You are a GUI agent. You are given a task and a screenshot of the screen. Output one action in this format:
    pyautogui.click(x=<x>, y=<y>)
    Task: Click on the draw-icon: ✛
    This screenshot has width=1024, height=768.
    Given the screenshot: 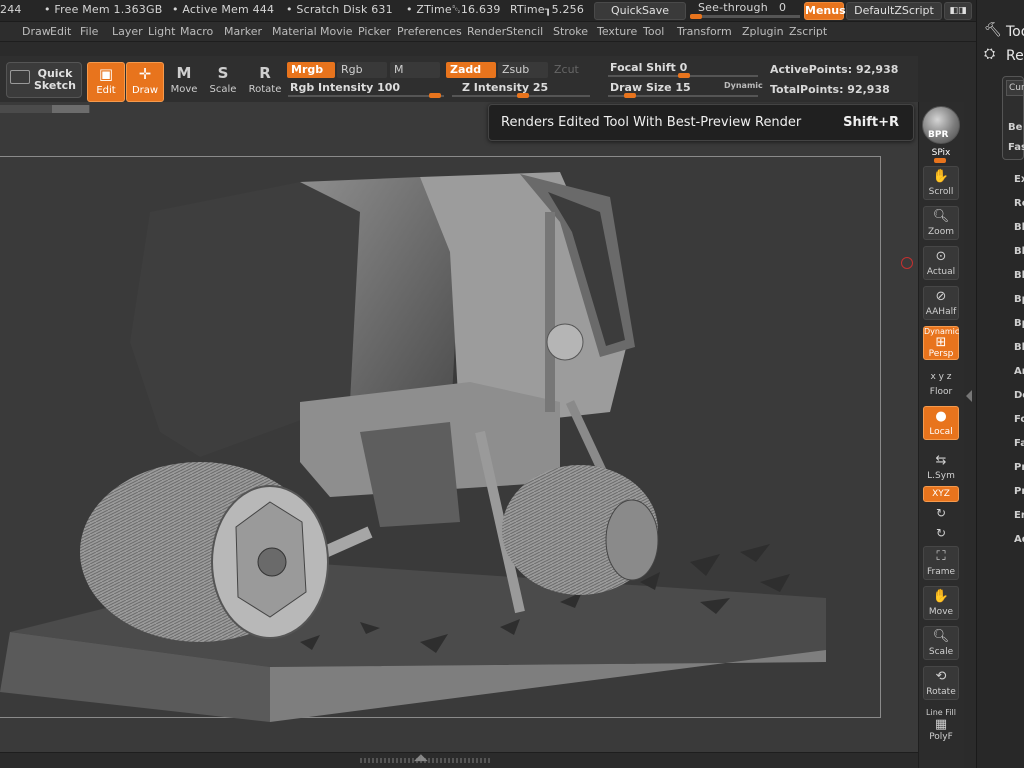 What is the action you would take?
    pyautogui.click(x=145, y=74)
    